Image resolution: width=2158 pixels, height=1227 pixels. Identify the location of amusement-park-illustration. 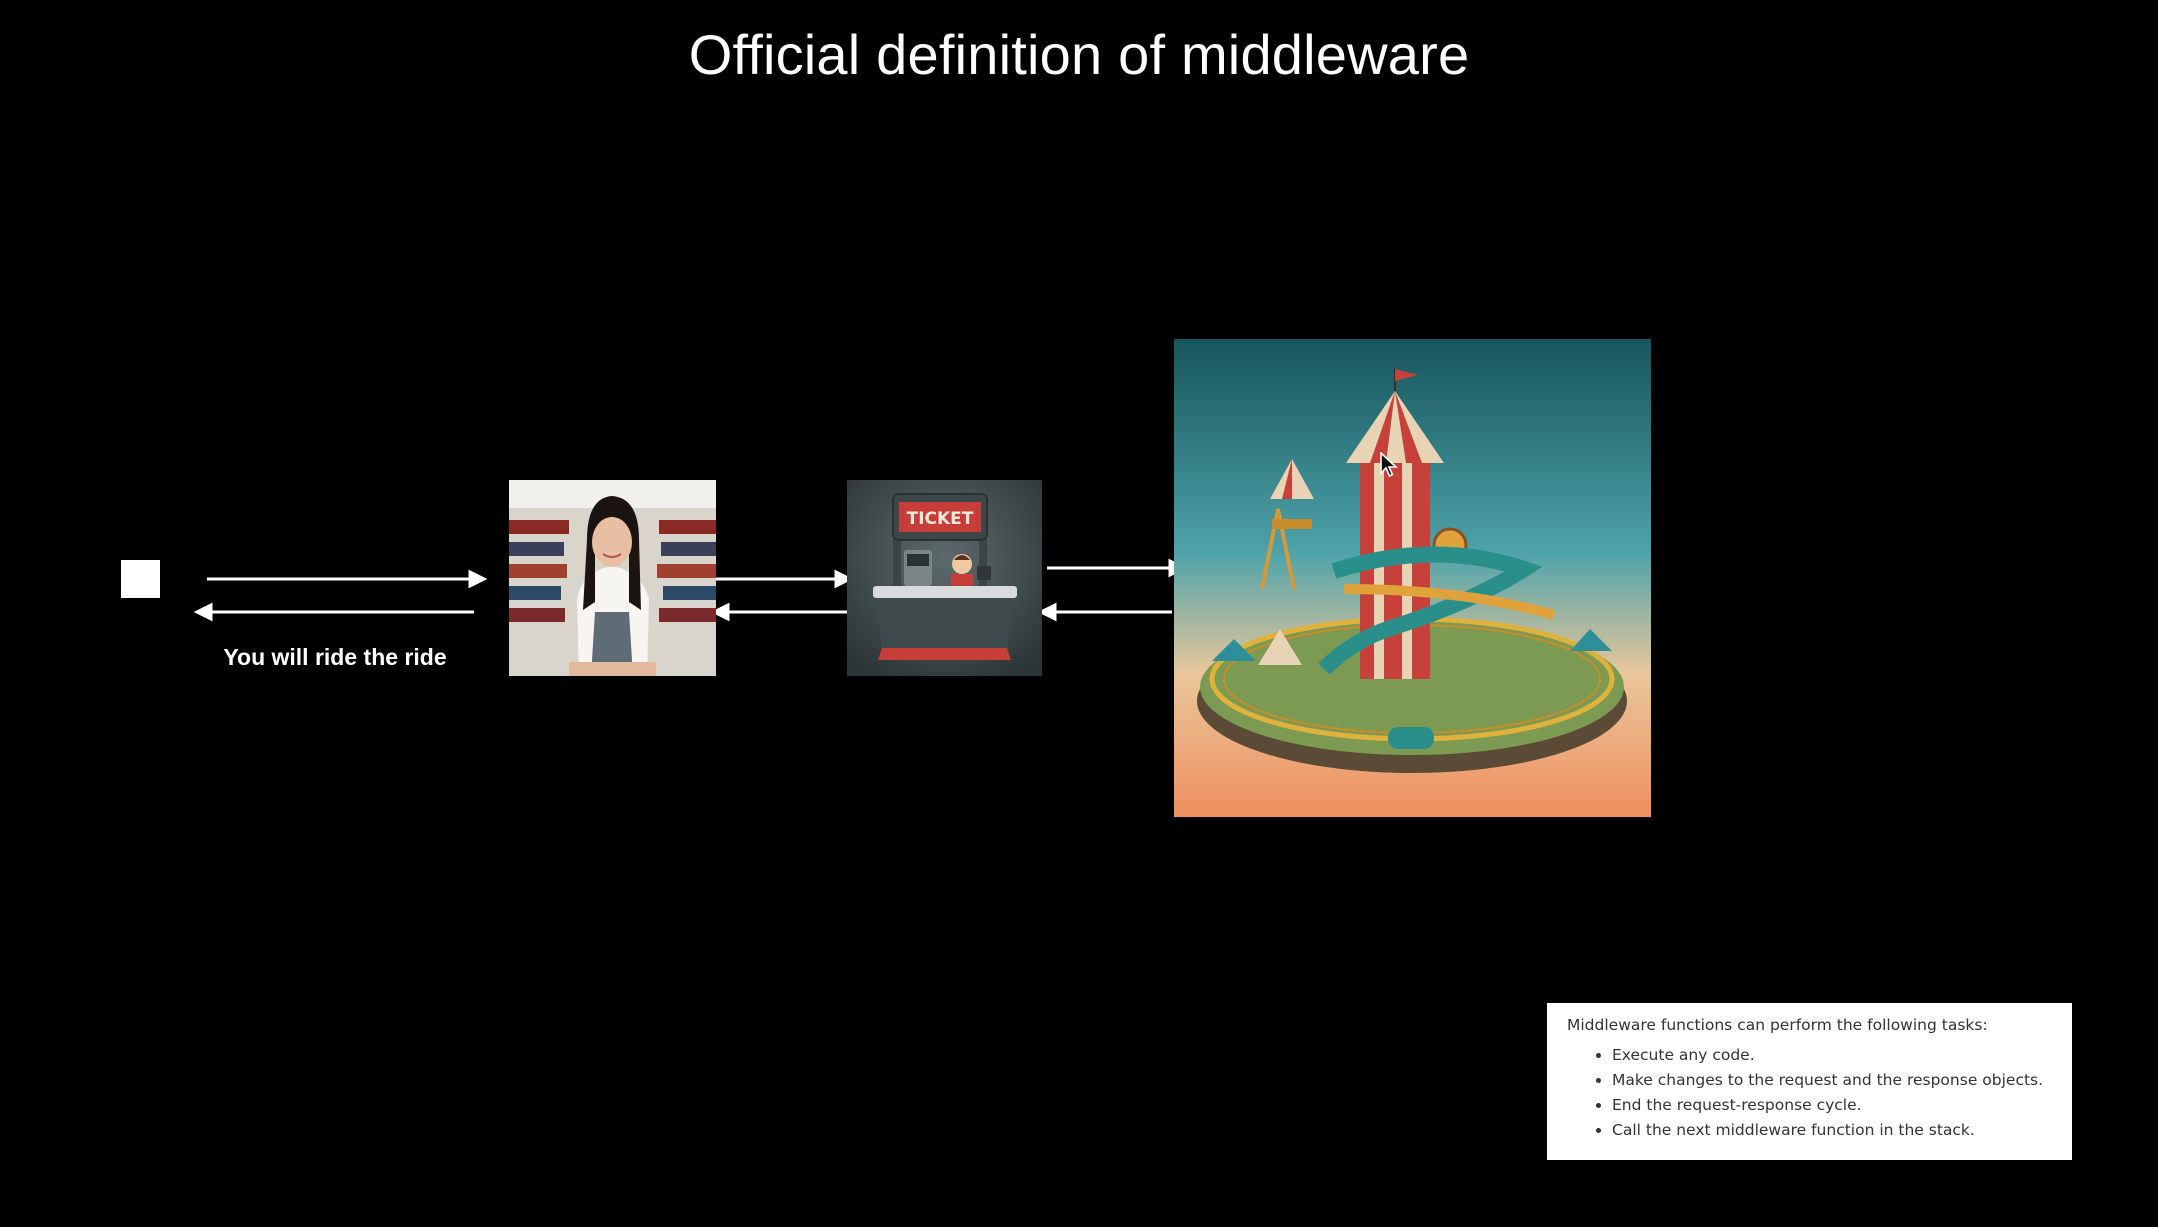
(1412, 578).